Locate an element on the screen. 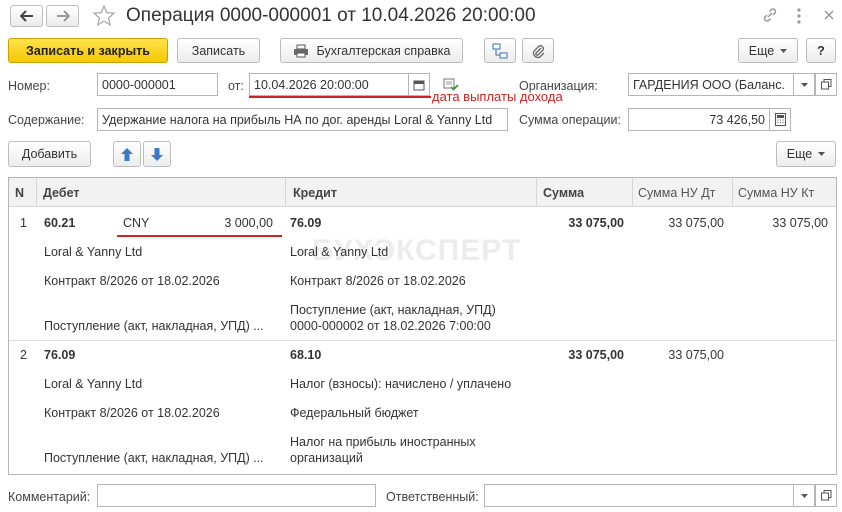 This screenshot has height=512, width=842. credit-account: 68.10 is located at coordinates (306, 355).